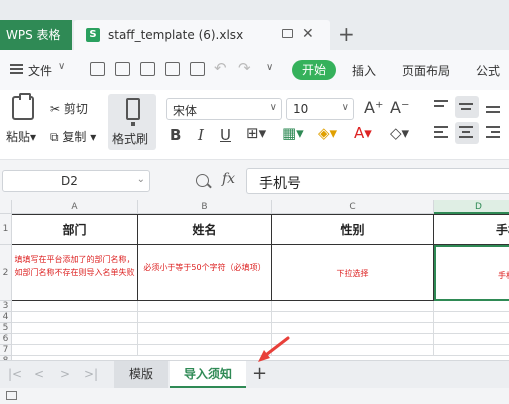  Describe the element at coordinates (172, 69) in the screenshot. I see `print-icon` at that location.